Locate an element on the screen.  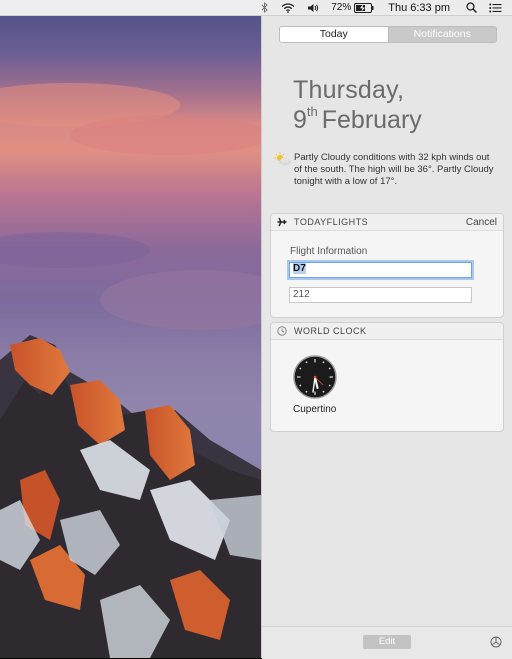
tab-today: Today is located at coordinates (334, 34).